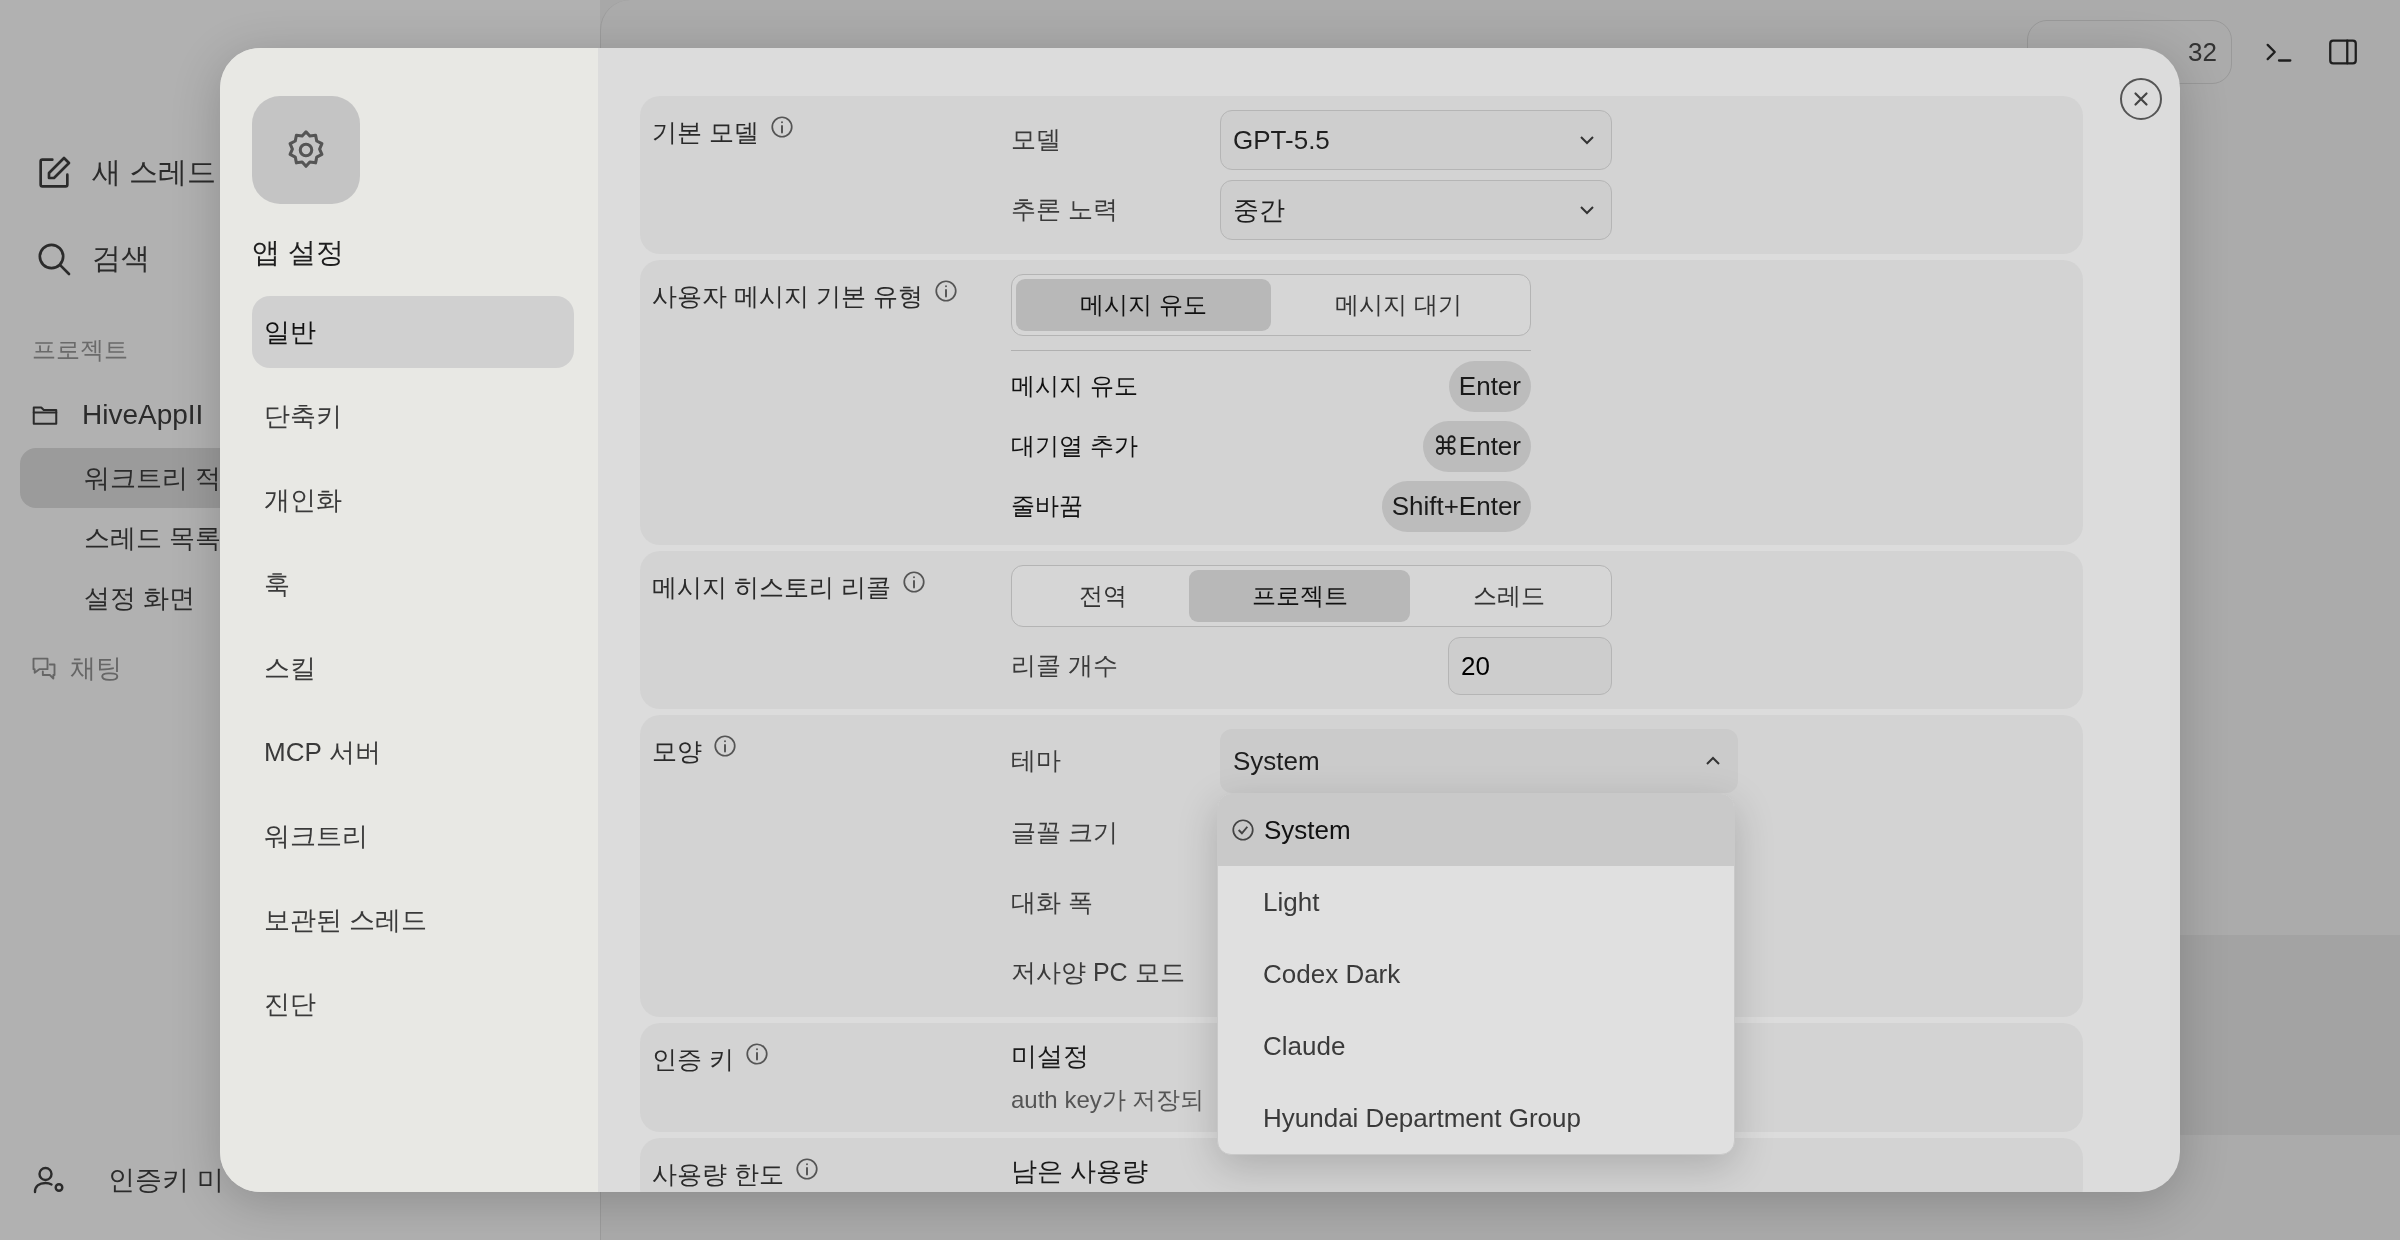 Image resolution: width=2400 pixels, height=1240 pixels. I want to click on settings-nav-item: 스킬, so click(413, 668).